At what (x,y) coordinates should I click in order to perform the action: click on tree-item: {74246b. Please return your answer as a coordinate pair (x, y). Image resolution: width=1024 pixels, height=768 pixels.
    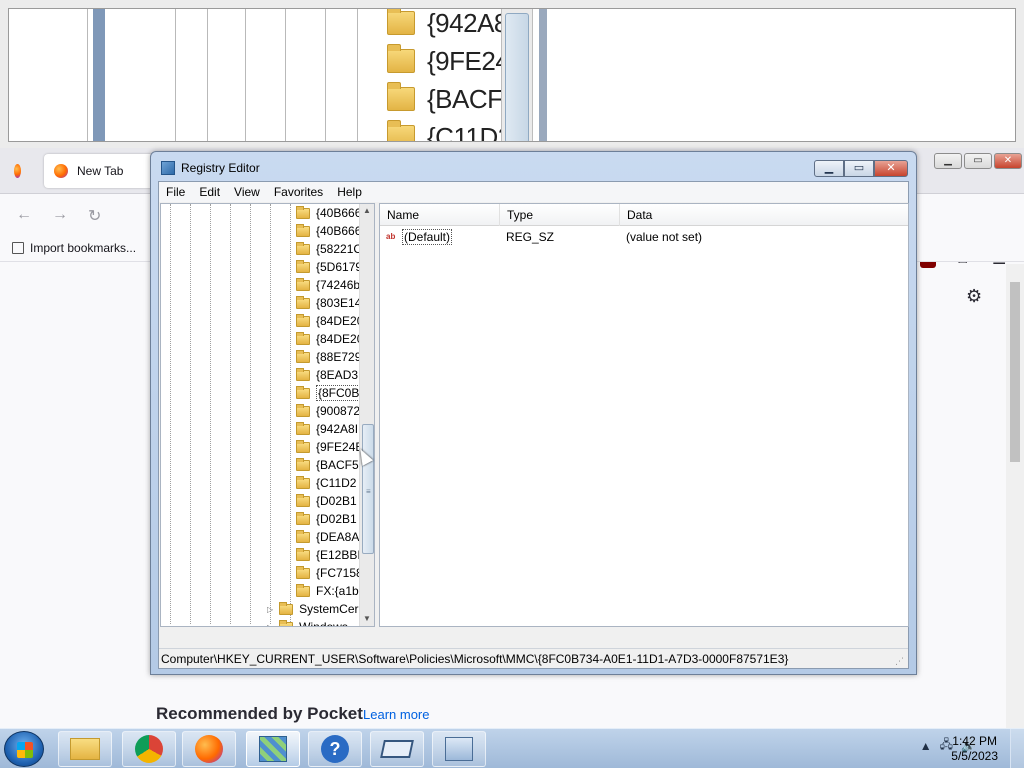
    Looking at the image, I should click on (328, 285).